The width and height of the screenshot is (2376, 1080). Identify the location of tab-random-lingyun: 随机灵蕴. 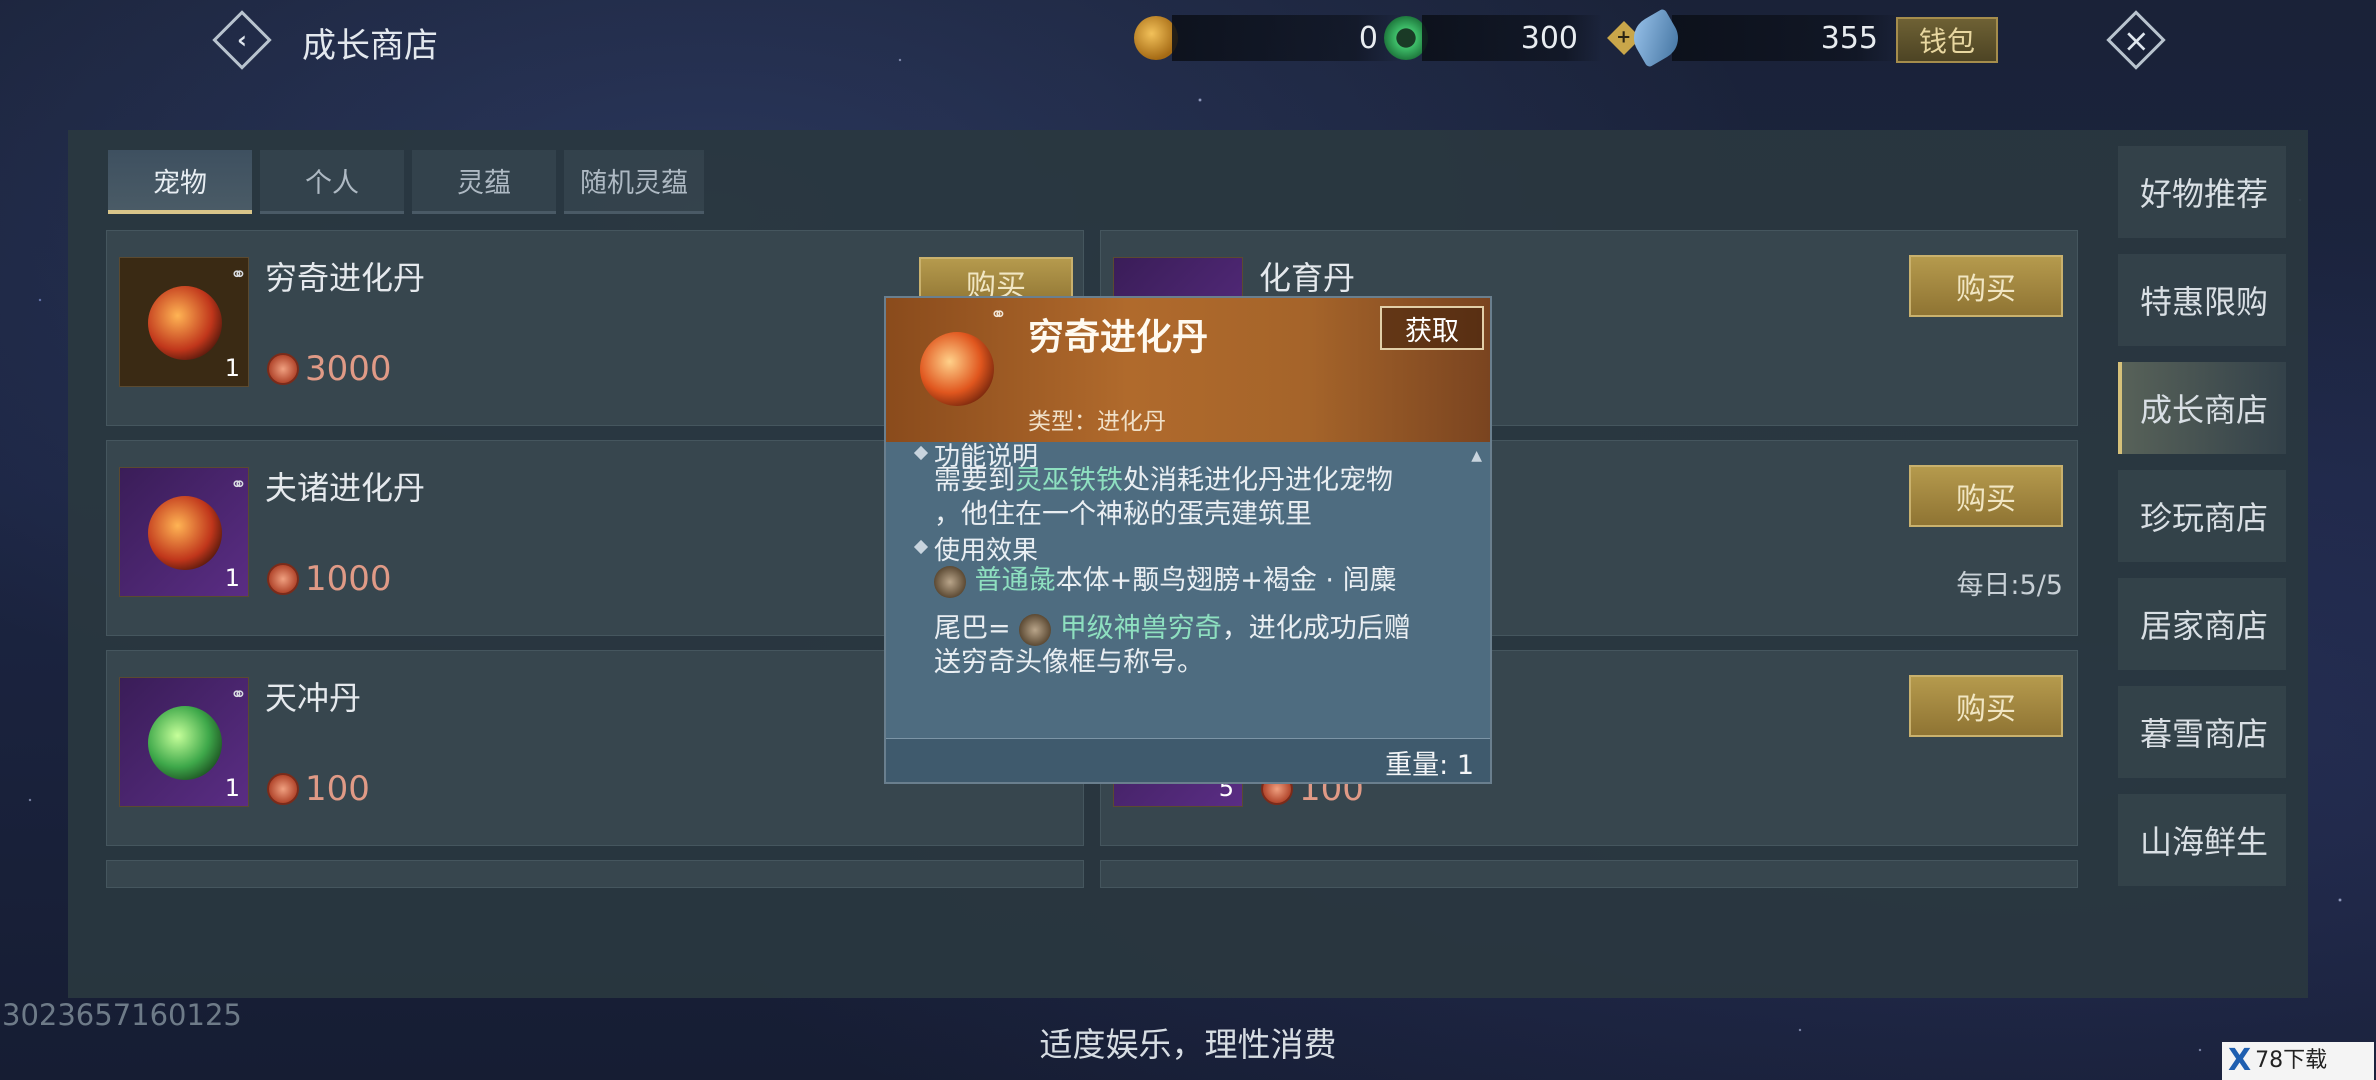
(634, 182).